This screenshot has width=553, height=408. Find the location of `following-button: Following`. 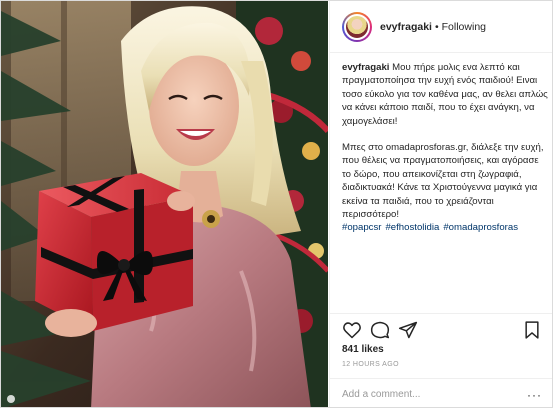

following-button: Following is located at coordinates (464, 27).